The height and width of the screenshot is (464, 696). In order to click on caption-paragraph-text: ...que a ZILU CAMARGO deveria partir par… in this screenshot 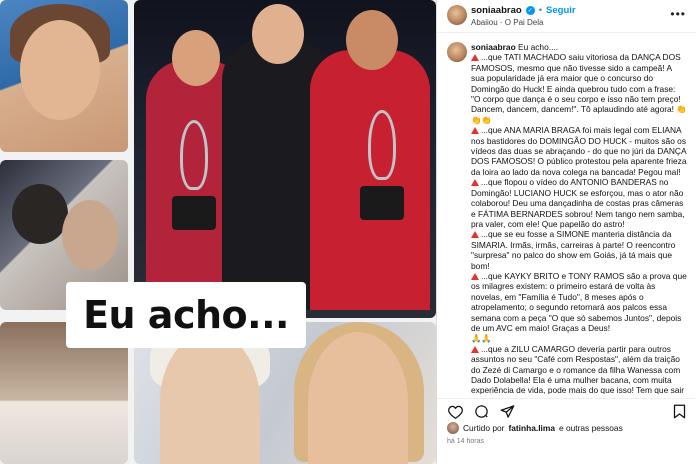, I will do `click(578, 368)`.